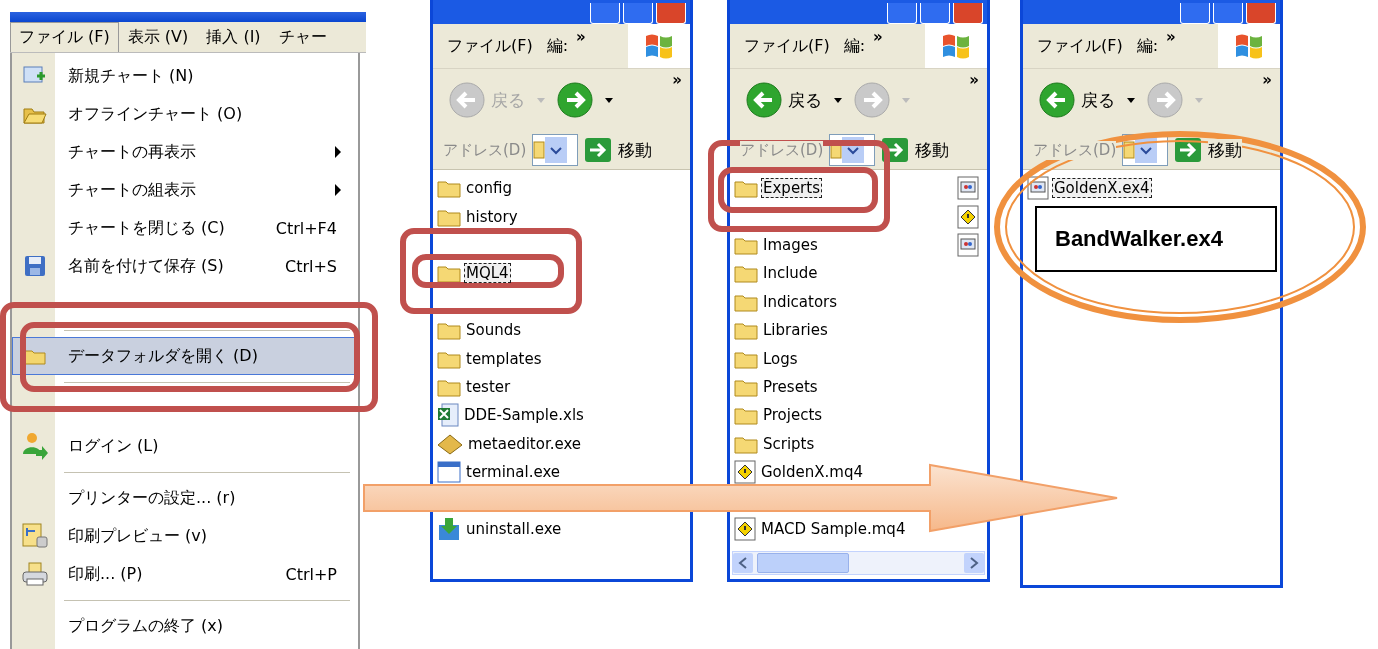 Image resolution: width=1378 pixels, height=649 pixels. I want to click on menu-item: プログラムの終了 (x), so click(185, 626).